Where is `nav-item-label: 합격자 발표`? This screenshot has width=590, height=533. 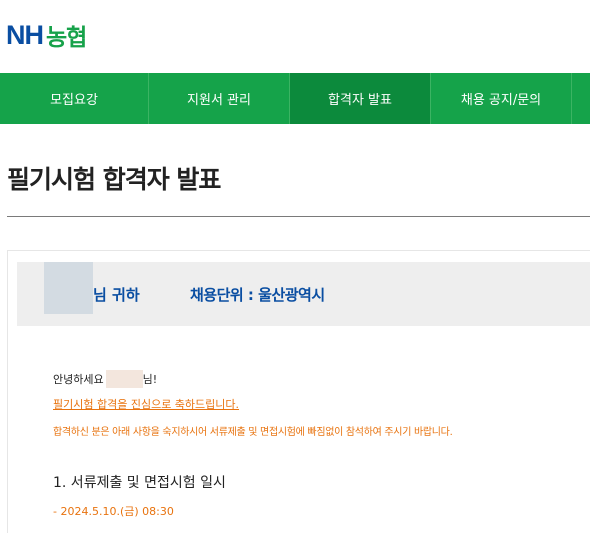
nav-item-label: 합격자 발표 is located at coordinates (360, 100).